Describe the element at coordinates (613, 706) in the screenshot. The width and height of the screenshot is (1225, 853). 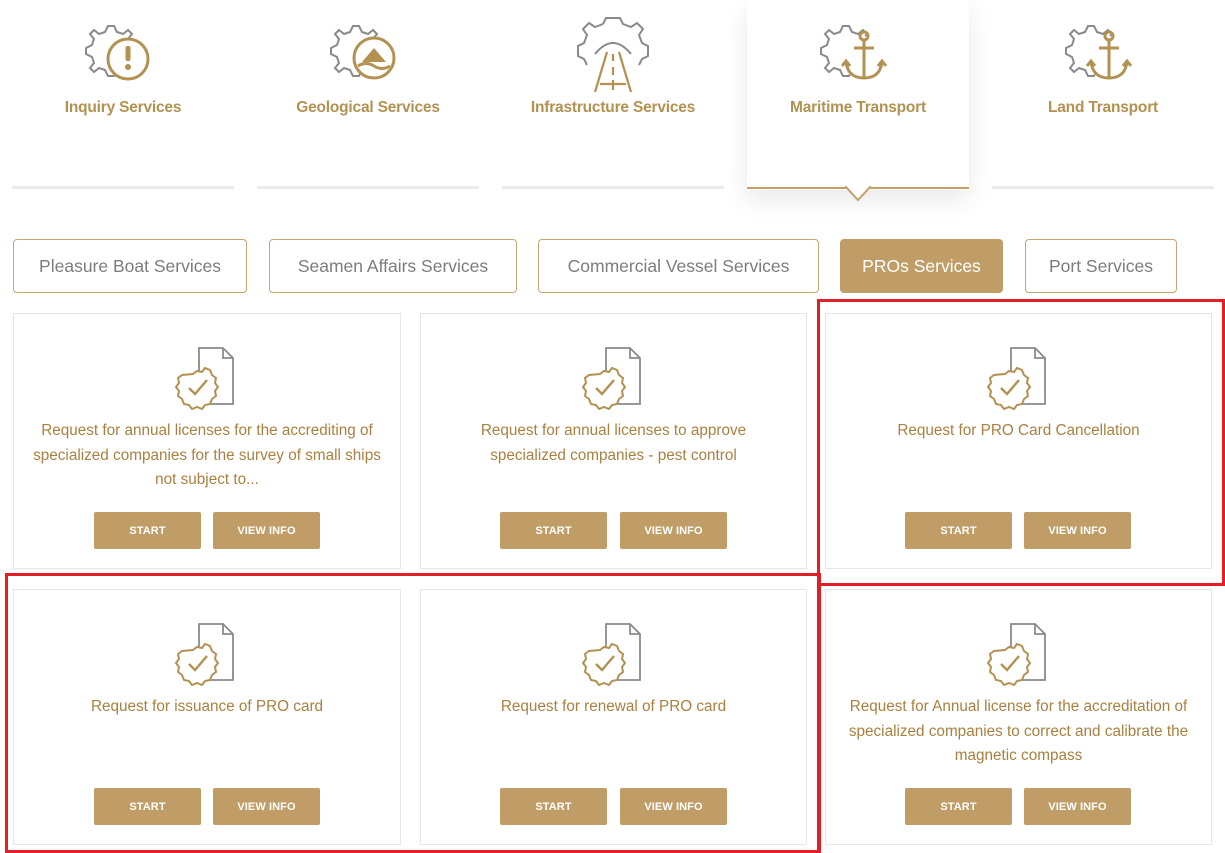
I see `service-card-title: Request for renewal of PRO card` at that location.